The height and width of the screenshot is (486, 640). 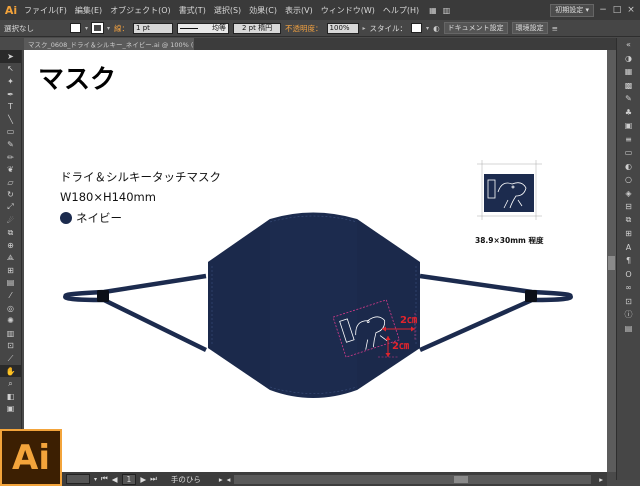 What do you see at coordinates (628, 113) in the screenshot?
I see `symbols-icon: ♣` at bounding box center [628, 113].